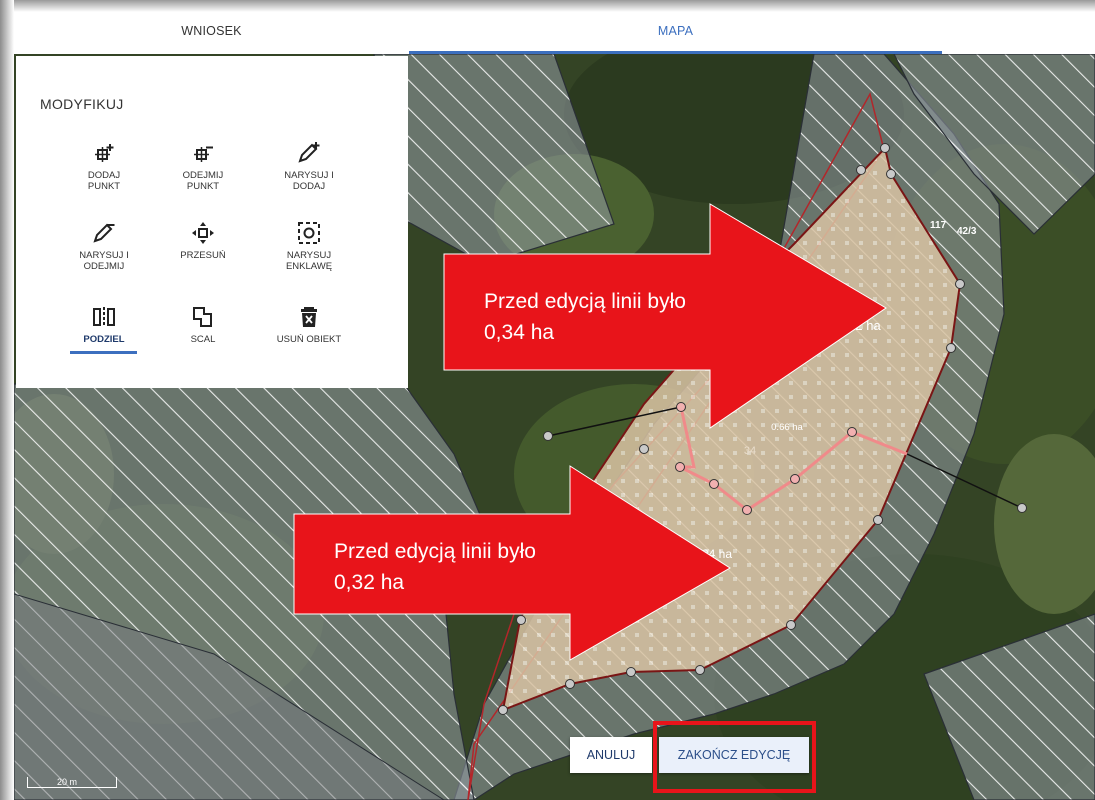  Describe the element at coordinates (787, 427) in the screenshot. I see `area-label-mid: 0.66 ha` at that location.